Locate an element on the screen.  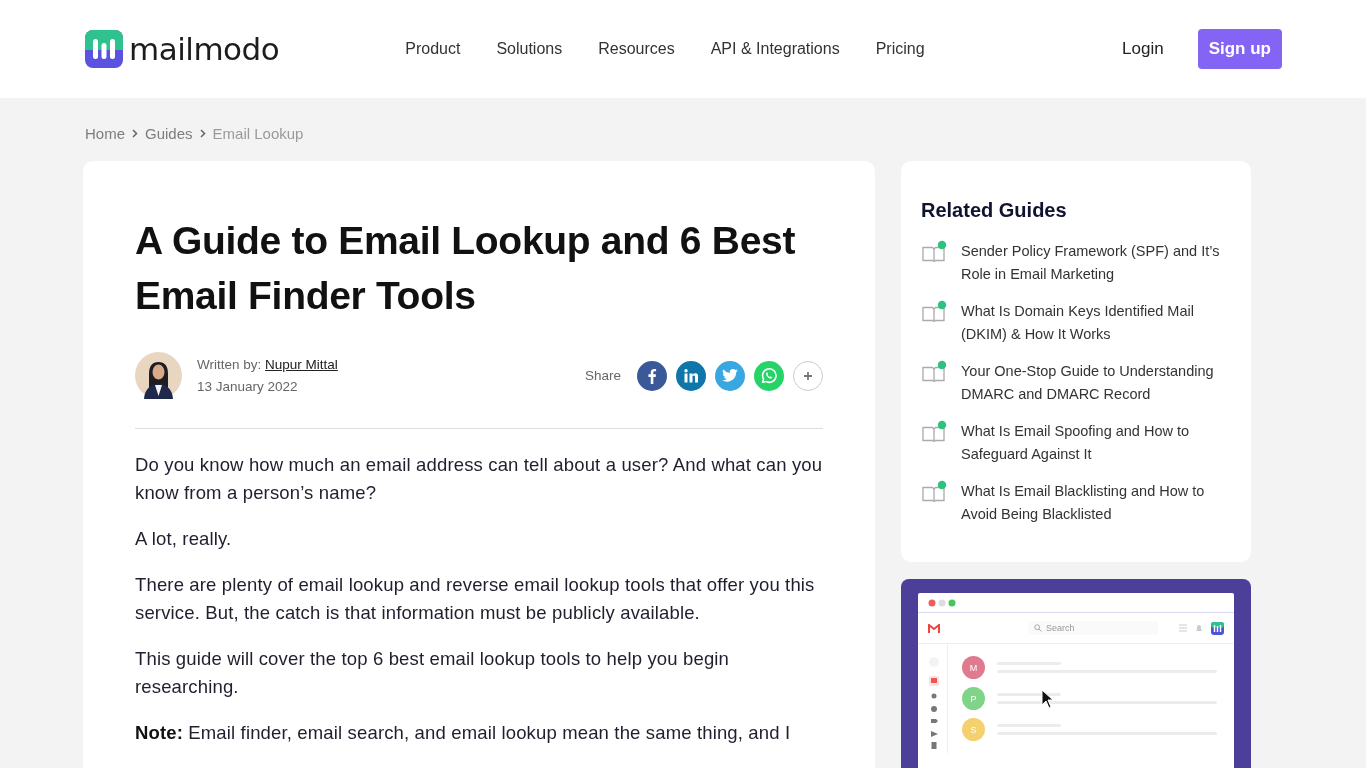
cursor-icon is located at coordinates (1048, 699).